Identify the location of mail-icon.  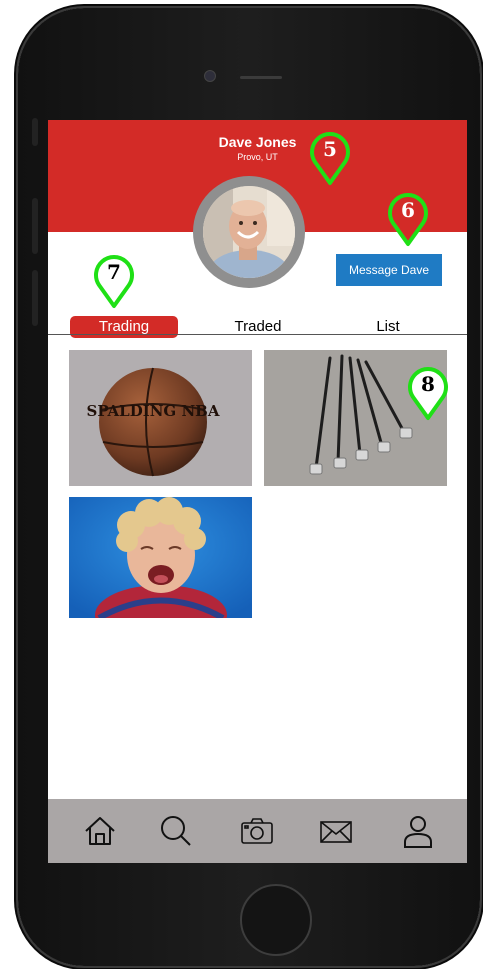
(336, 831).